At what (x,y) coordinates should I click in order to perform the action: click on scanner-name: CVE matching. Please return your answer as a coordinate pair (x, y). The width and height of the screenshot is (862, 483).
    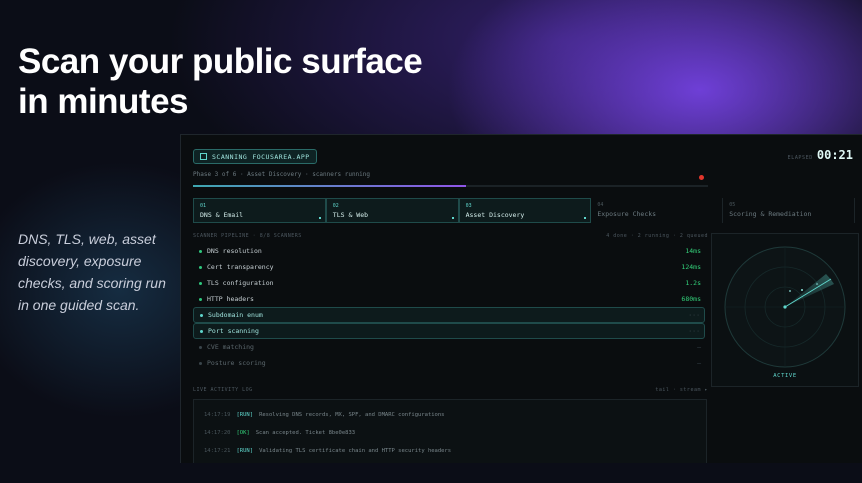
    Looking at the image, I should click on (230, 347).